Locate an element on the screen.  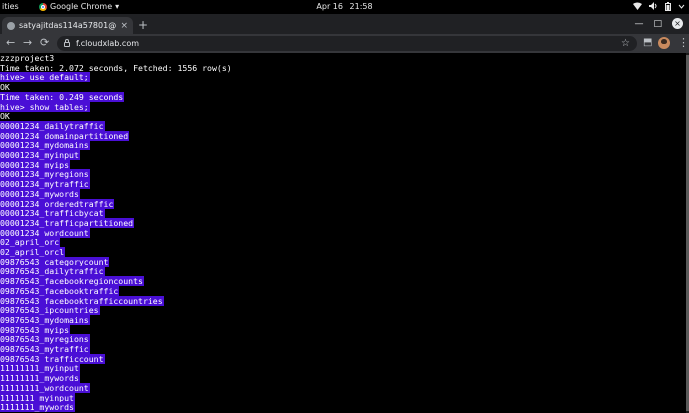
address-url: f.cloudxlab.com is located at coordinates (345, 43).